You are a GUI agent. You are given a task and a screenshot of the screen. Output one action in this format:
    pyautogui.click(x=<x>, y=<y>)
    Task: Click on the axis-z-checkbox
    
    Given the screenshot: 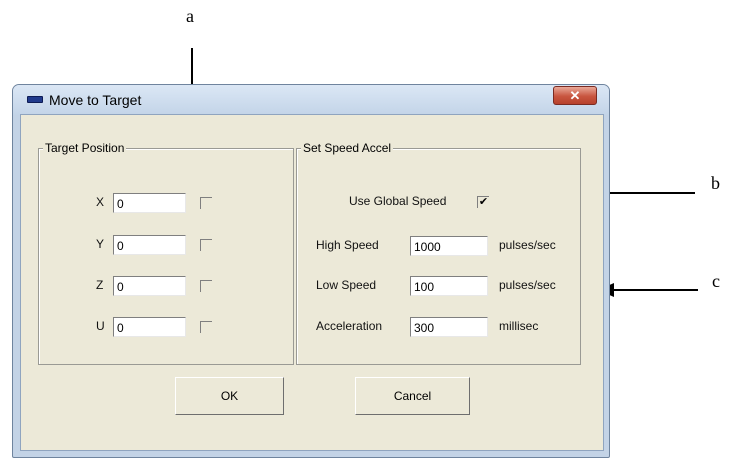 What is the action you would take?
    pyautogui.click(x=206, y=286)
    